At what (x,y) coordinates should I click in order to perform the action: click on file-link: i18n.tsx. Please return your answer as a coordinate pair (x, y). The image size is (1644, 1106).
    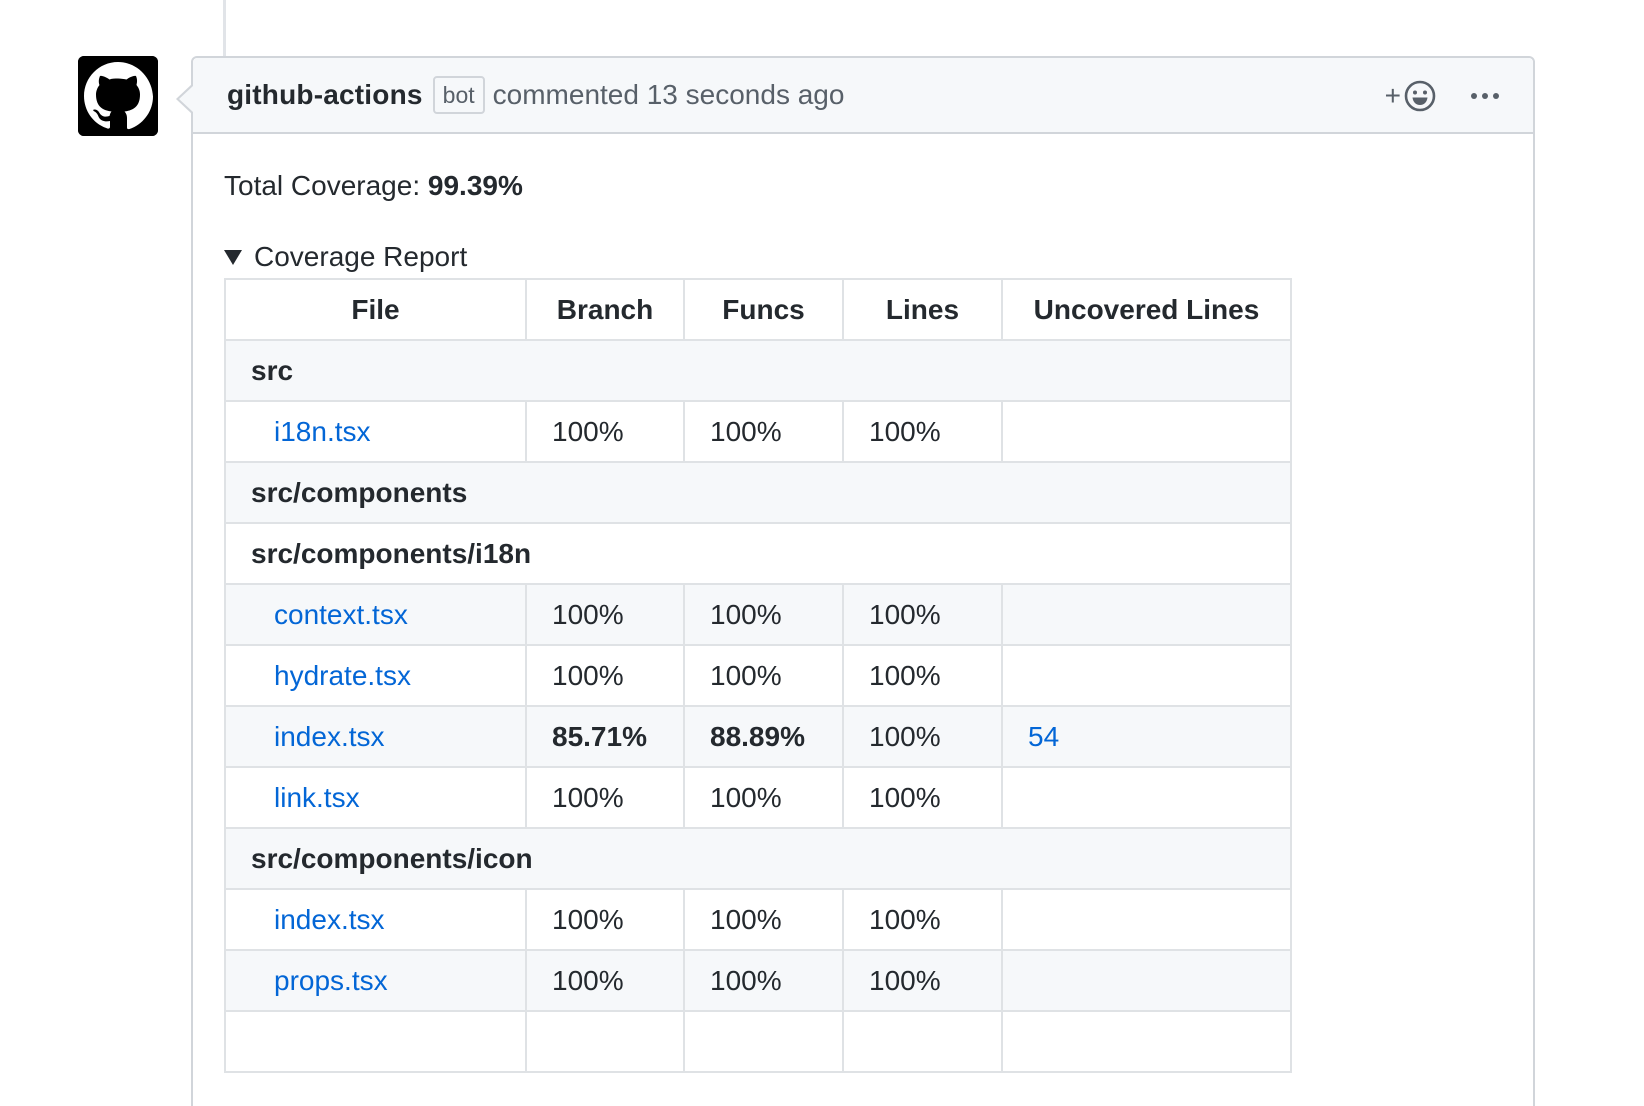
    Looking at the image, I should click on (322, 431).